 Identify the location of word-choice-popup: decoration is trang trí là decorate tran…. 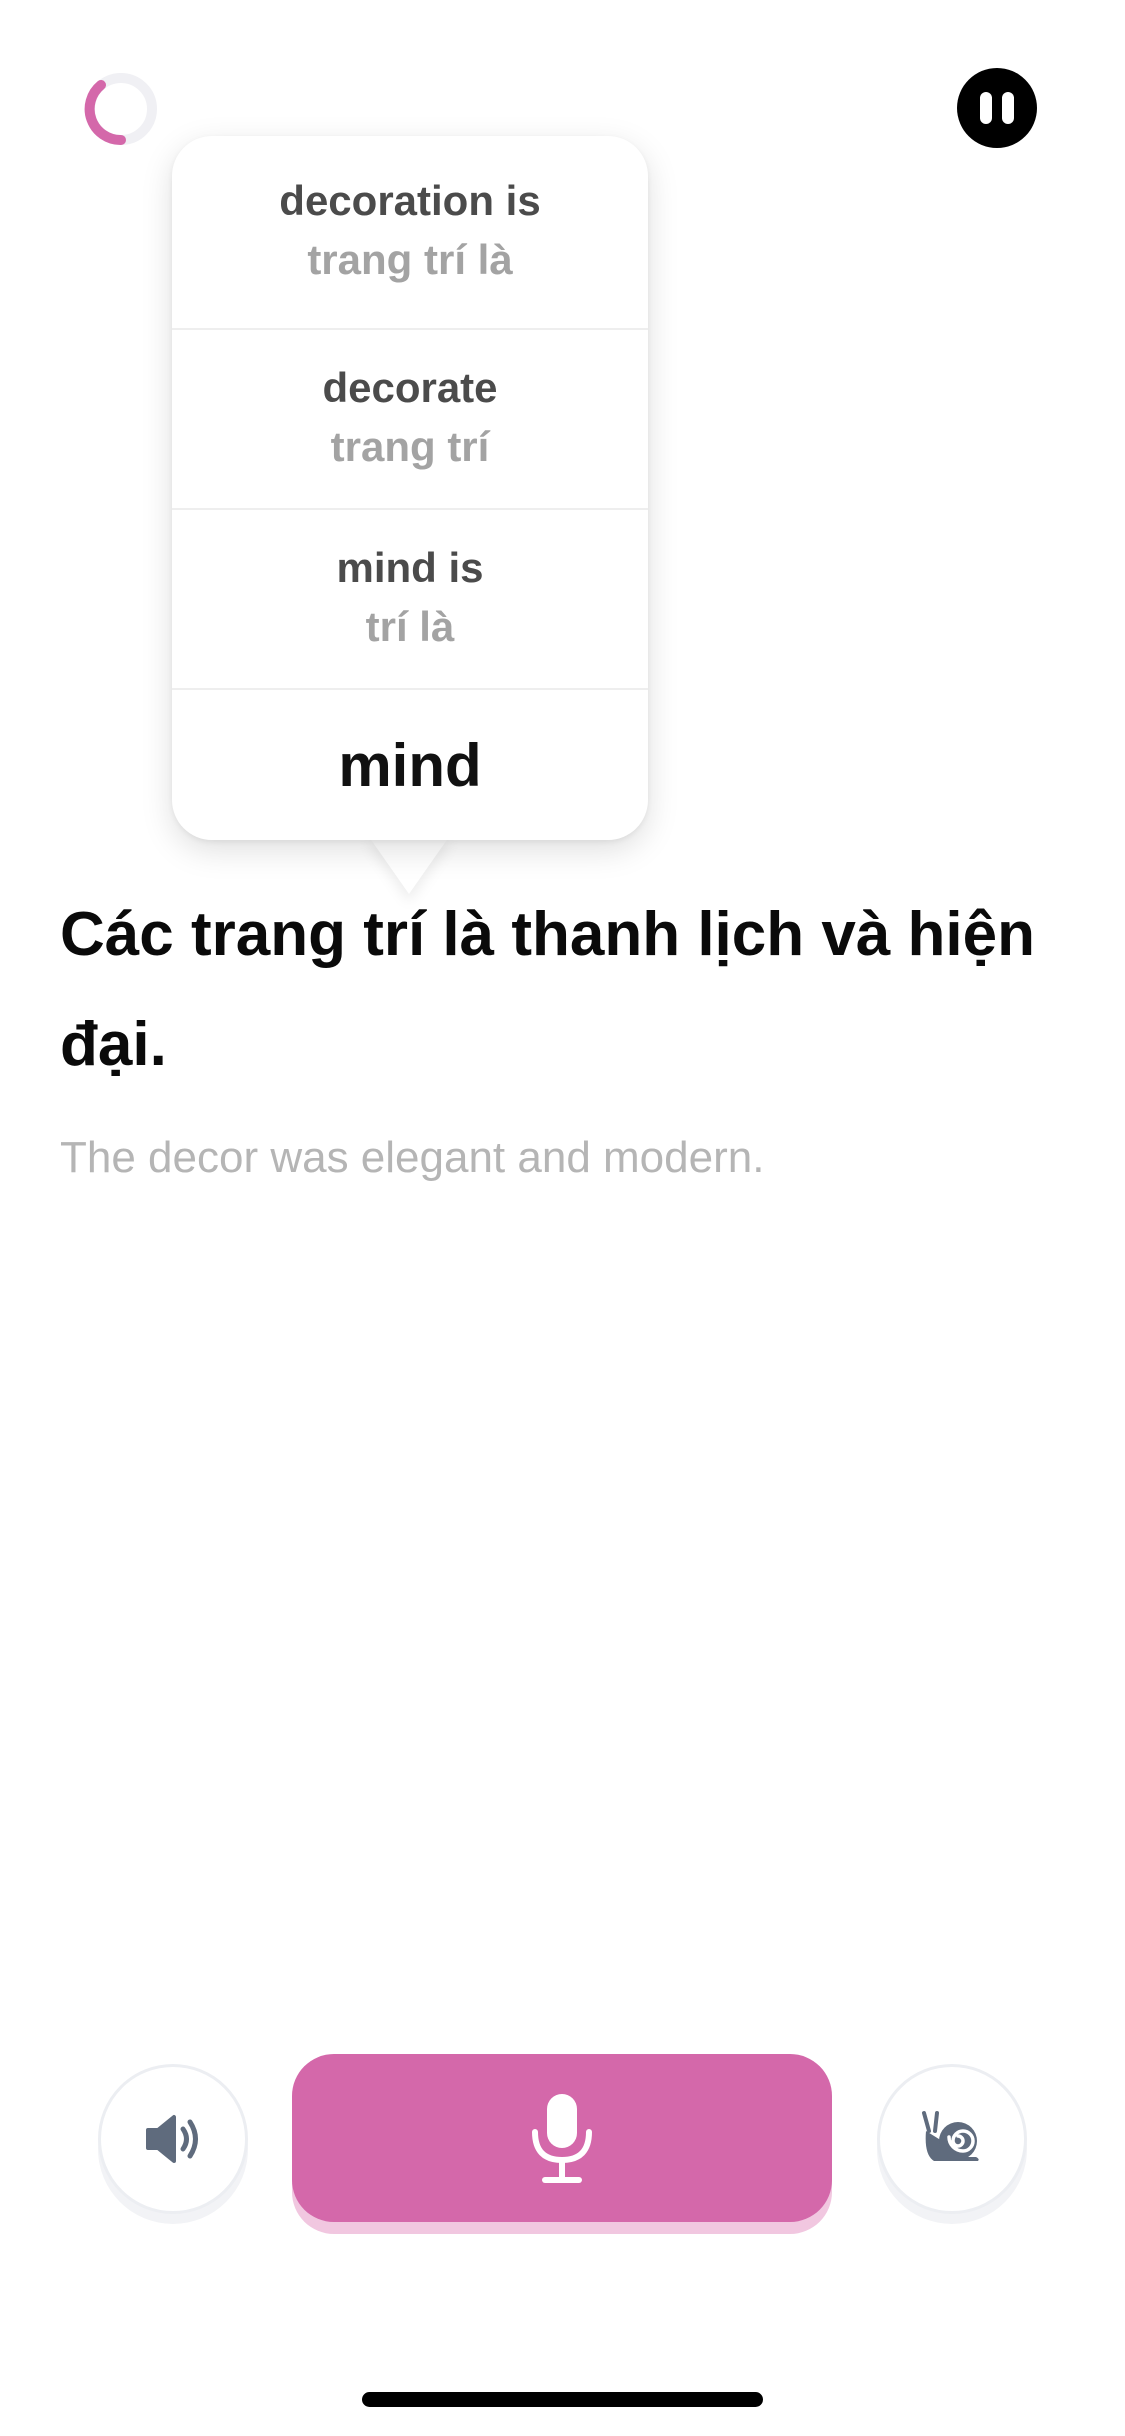
(410, 488).